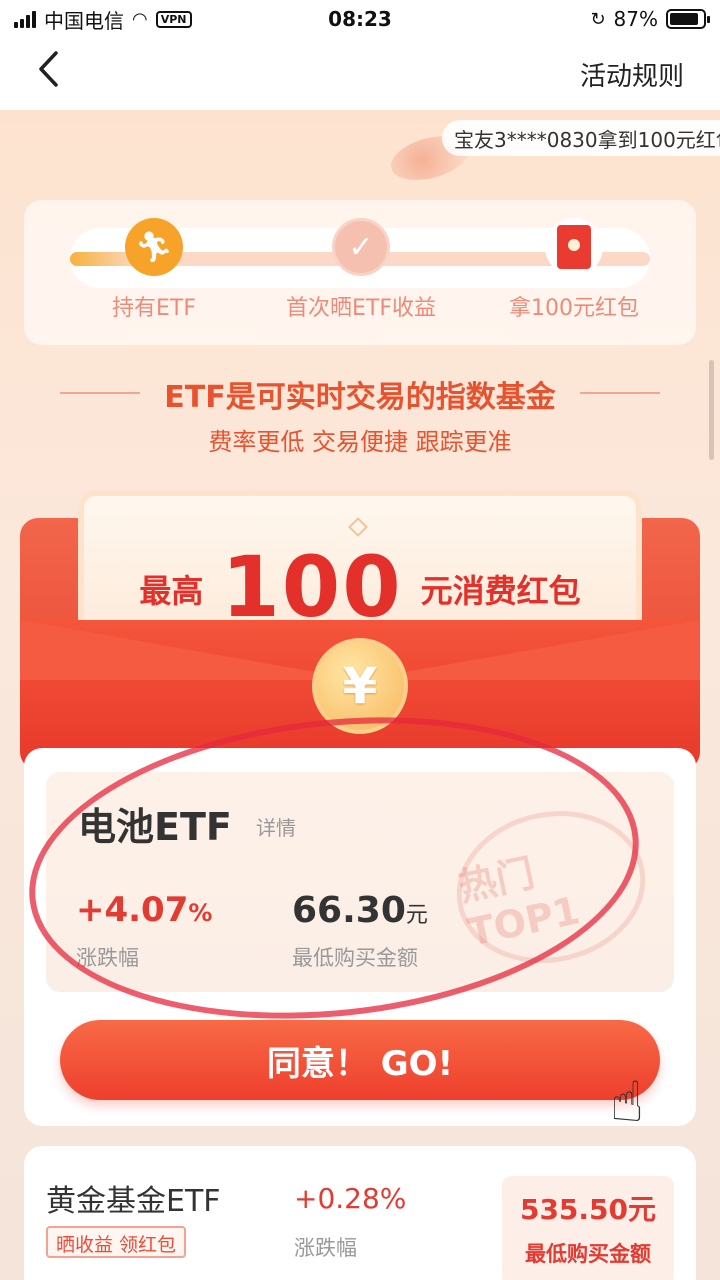  What do you see at coordinates (200, 913) in the screenshot?
I see `change-unit: %` at bounding box center [200, 913].